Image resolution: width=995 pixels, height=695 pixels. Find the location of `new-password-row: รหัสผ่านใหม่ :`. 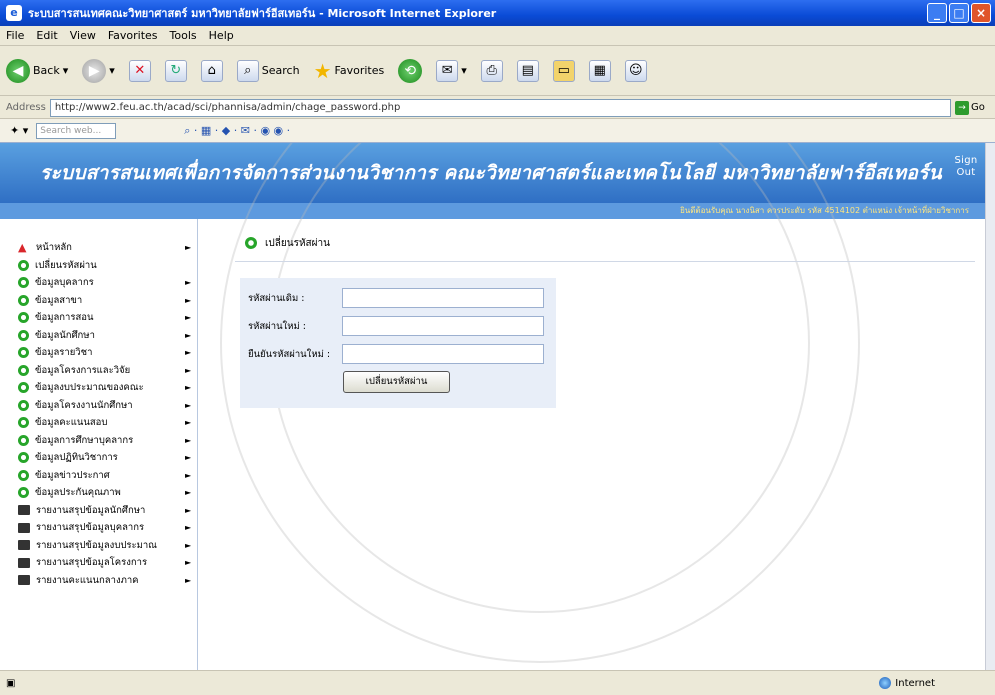

new-password-row: รหัสผ่านใหม่ : is located at coordinates (398, 326).